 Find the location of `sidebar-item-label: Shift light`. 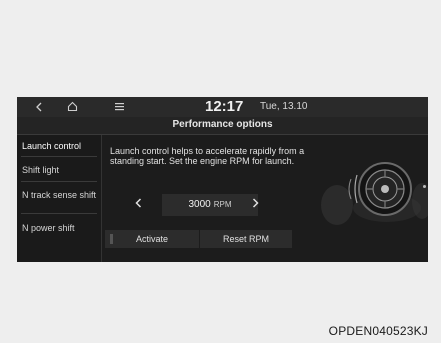

sidebar-item-label: Shift light is located at coordinates (41, 170).